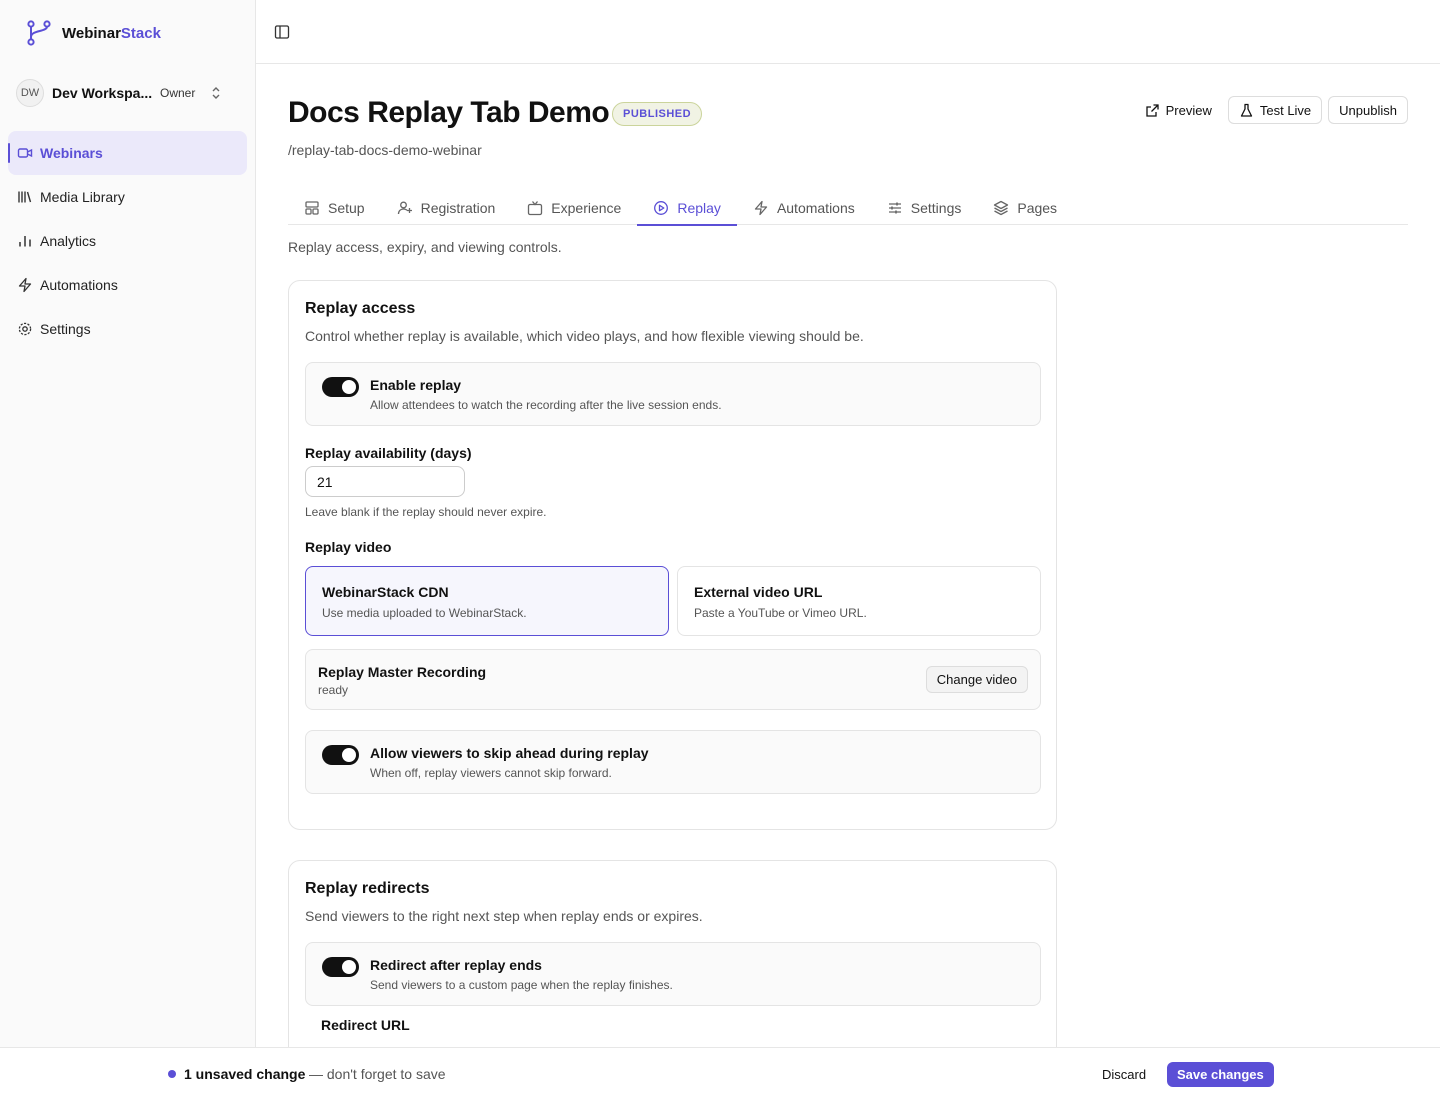 The width and height of the screenshot is (1440, 1100). What do you see at coordinates (216, 93) in the screenshot?
I see `chevrons-up-down-icon` at bounding box center [216, 93].